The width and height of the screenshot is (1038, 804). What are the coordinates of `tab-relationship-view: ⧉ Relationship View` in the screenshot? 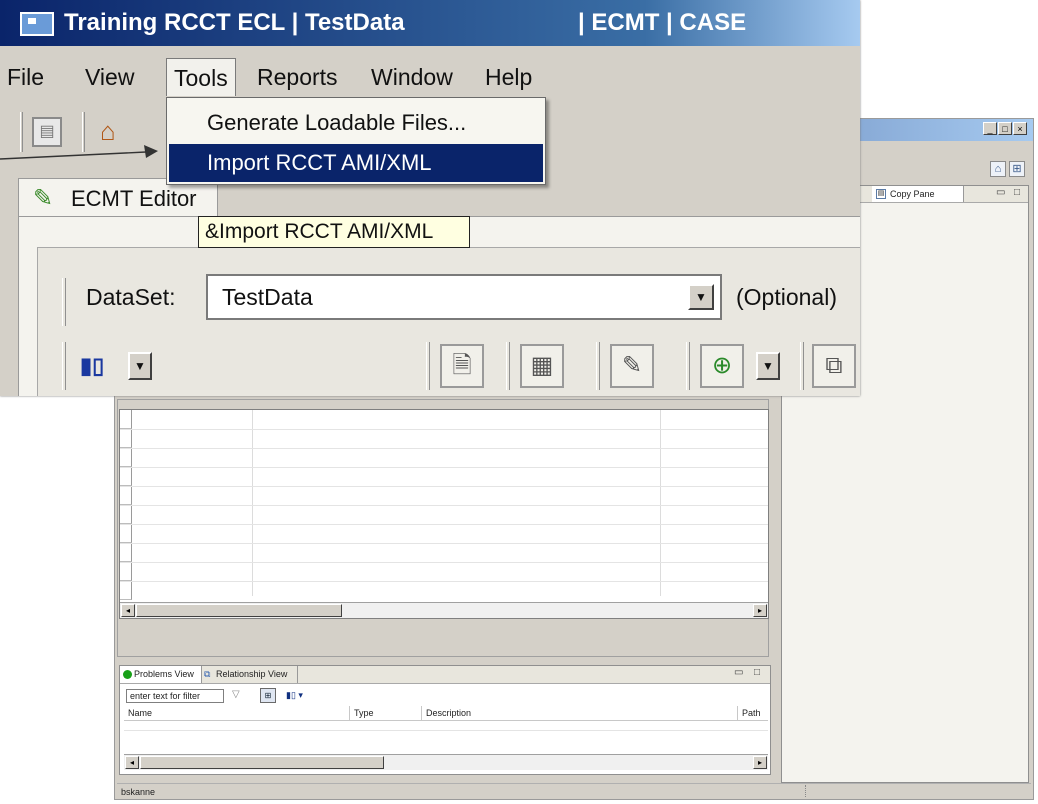 It's located at (250, 674).